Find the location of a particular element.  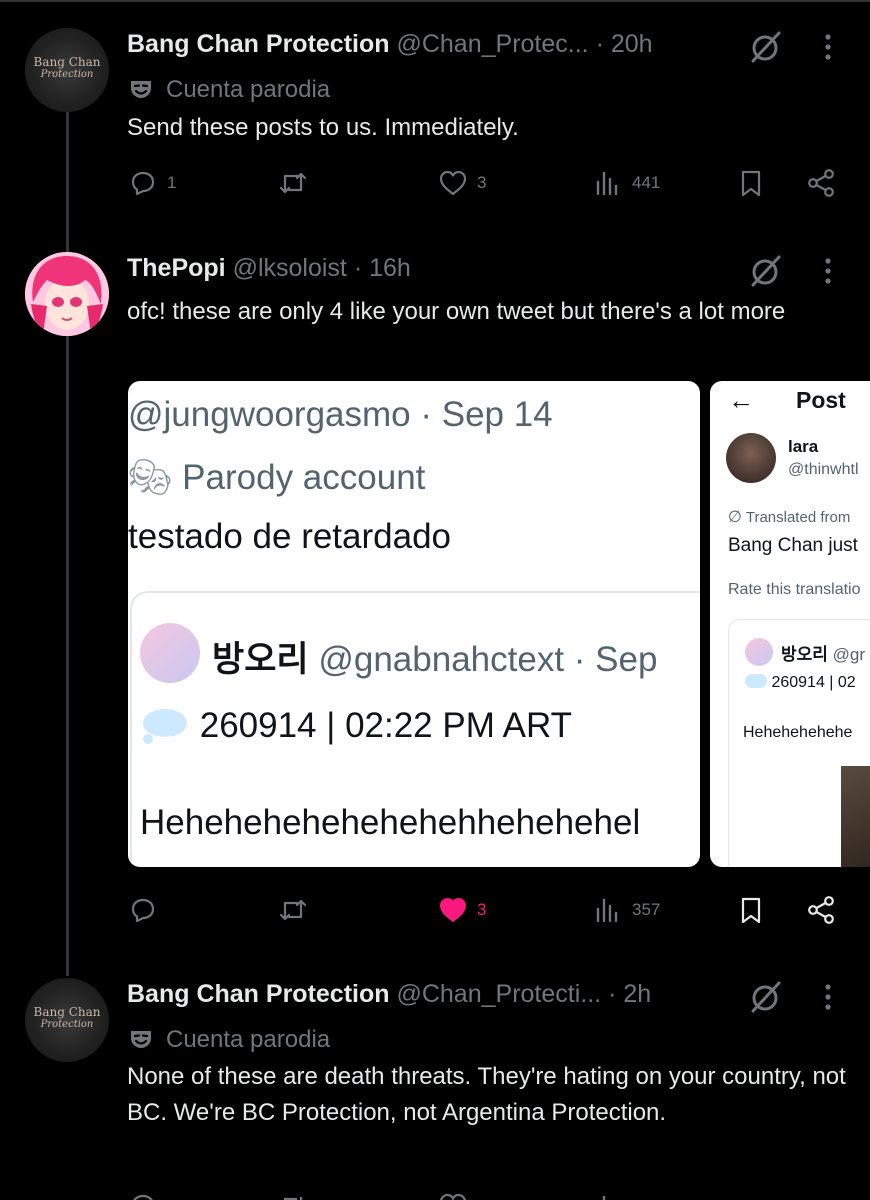

image2-rate: Rate this translatio is located at coordinates (794, 589).